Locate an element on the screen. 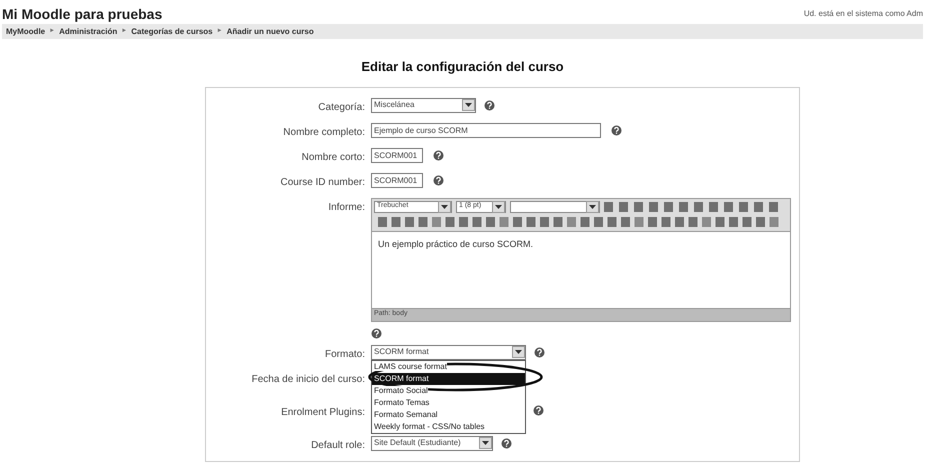 Image resolution: width=925 pixels, height=465 pixels. select-field: Site Default (Estudiante) is located at coordinates (432, 443).